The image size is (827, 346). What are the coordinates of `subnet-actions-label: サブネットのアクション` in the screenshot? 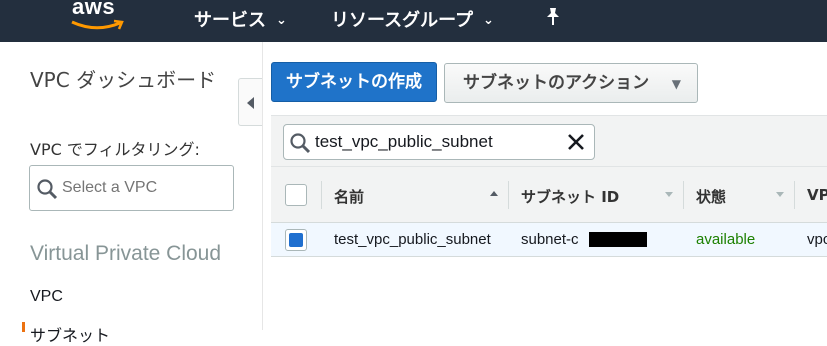 It's located at (556, 83).